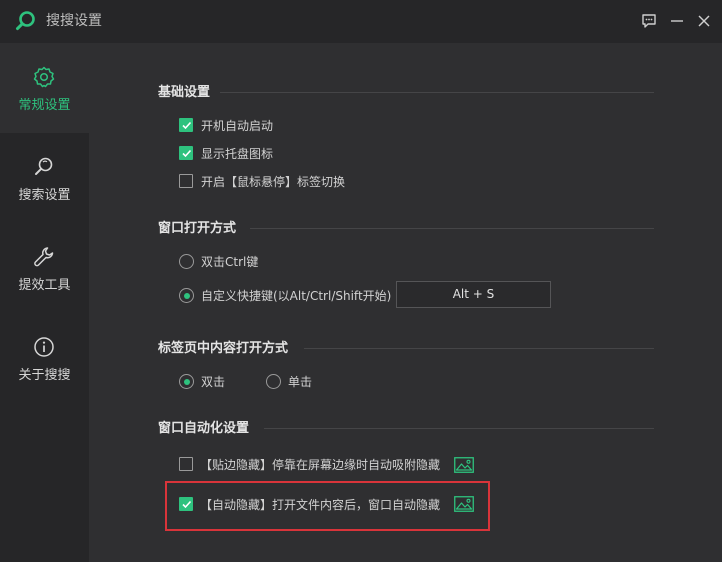 This screenshot has width=722, height=562. I want to click on sidebar-item-general-settings: 常规设置, so click(44, 88).